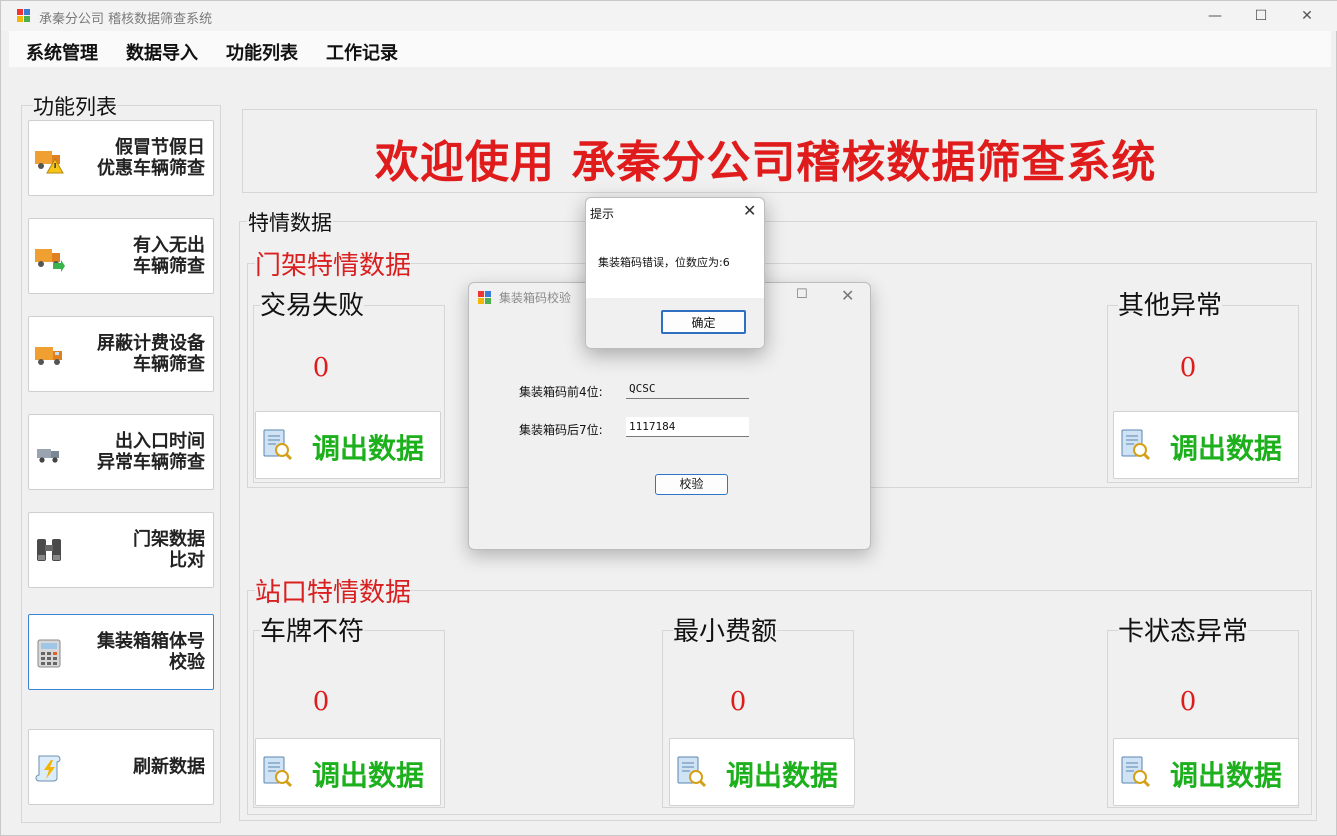  Describe the element at coordinates (312, 629) in the screenshot. I see `card-title: 车牌不符` at that location.